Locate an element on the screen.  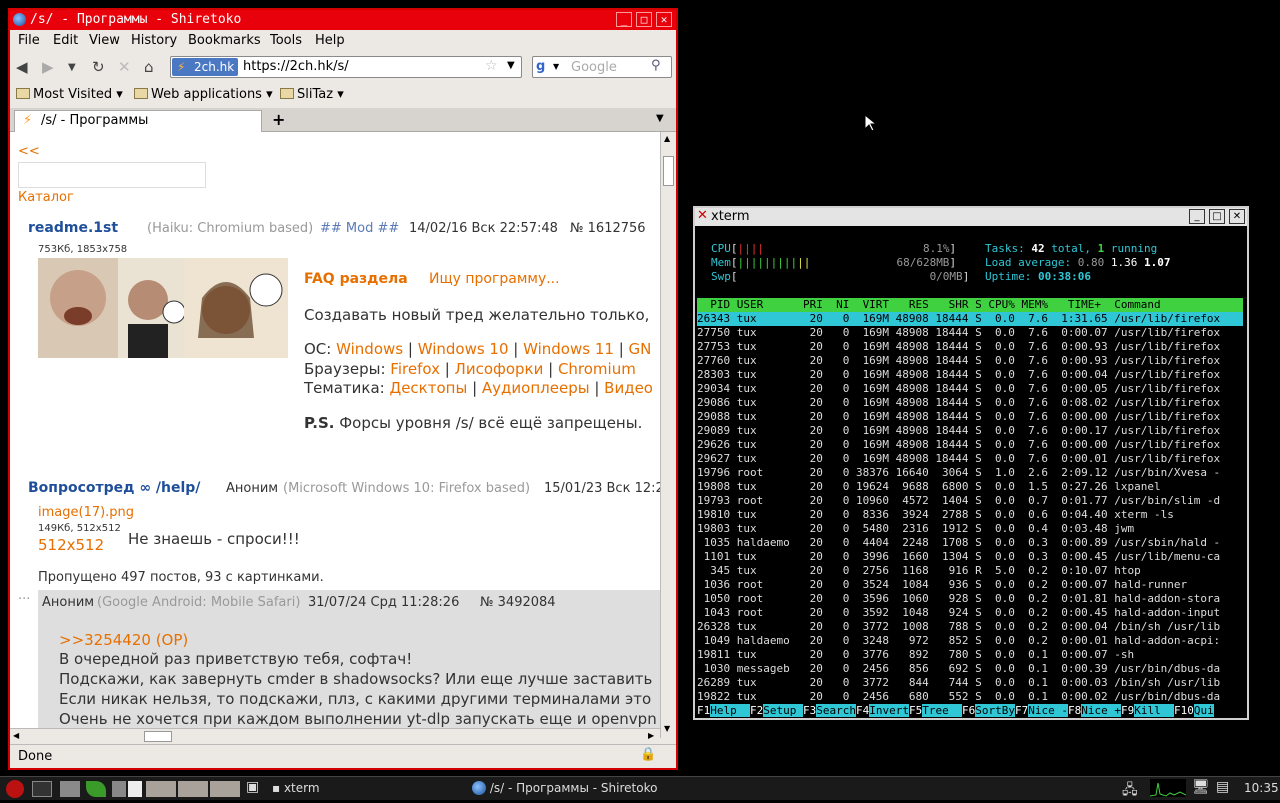
hscroll-thumb is located at coordinates (158, 736).